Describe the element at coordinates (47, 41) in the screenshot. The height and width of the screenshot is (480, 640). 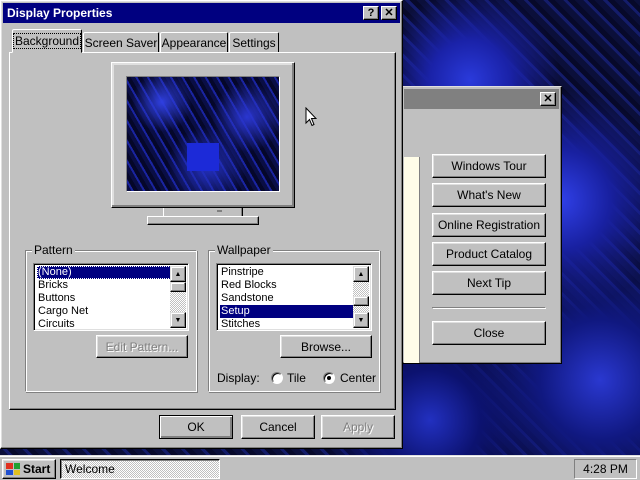
I see `tab-background: Background` at that location.